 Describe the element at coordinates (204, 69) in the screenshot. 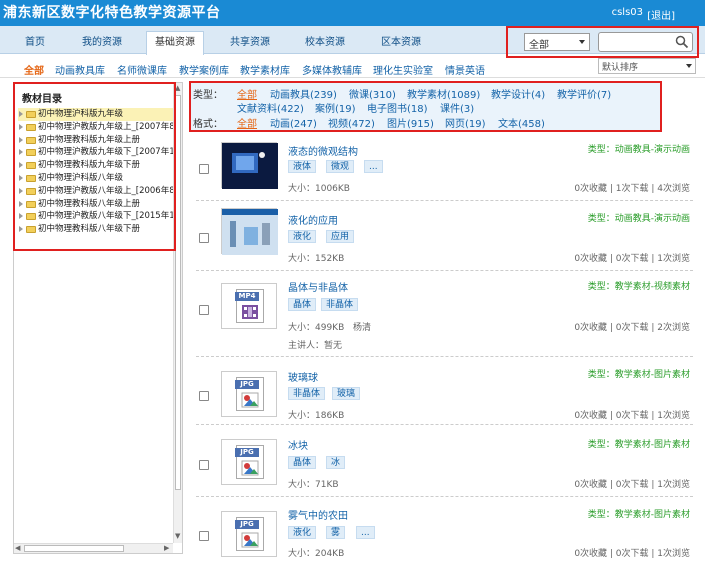

I see `library-cases: 教学案例库` at that location.